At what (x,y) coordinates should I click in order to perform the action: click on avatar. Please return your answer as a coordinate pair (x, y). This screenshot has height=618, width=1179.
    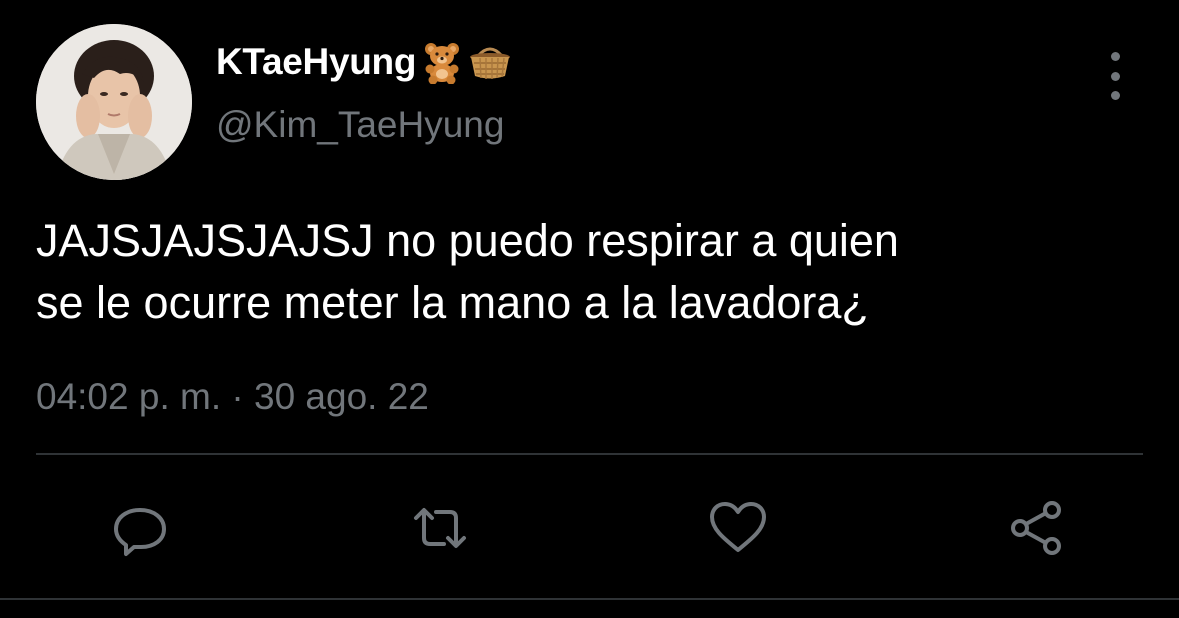
    Looking at the image, I should click on (114, 102).